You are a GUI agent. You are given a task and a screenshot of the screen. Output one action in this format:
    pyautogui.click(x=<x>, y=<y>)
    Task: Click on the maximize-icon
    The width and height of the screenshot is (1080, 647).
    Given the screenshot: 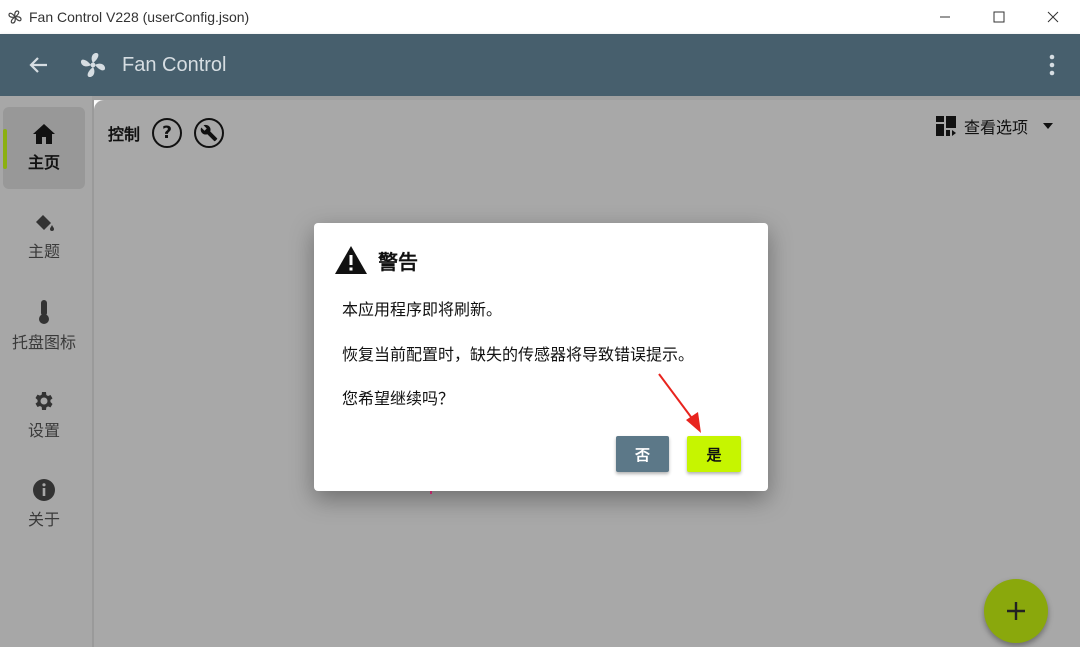 What is the action you would take?
    pyautogui.click(x=999, y=17)
    